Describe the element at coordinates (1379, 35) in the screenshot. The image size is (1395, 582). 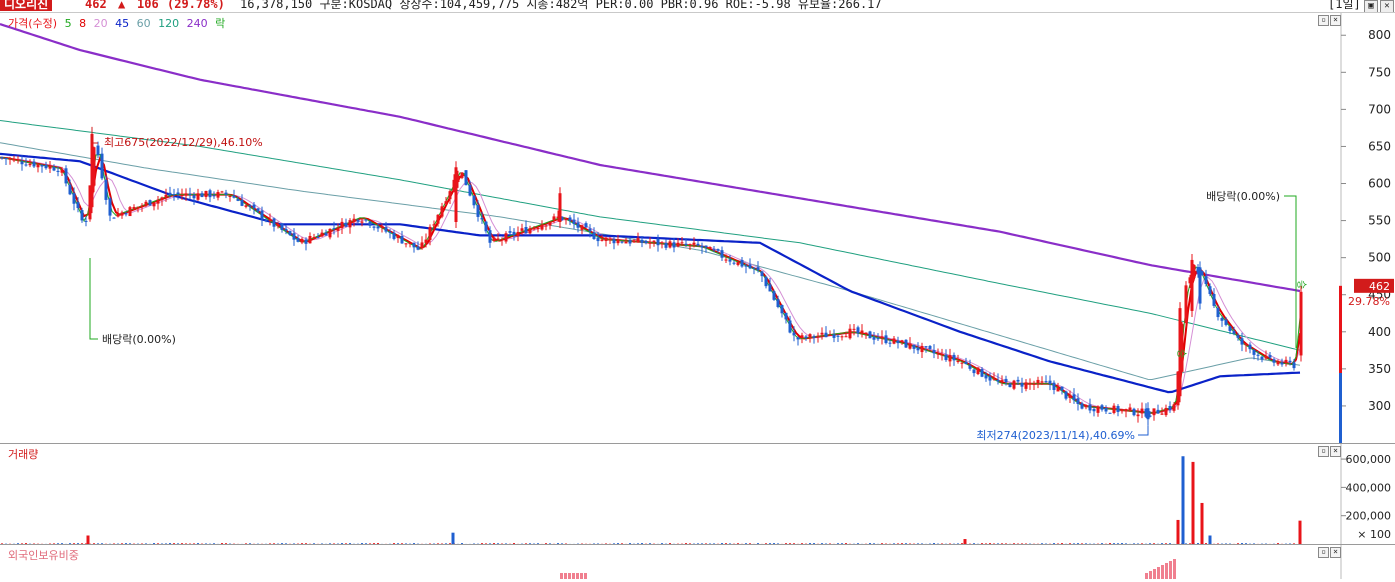
I see `price-tick-label: 800` at that location.